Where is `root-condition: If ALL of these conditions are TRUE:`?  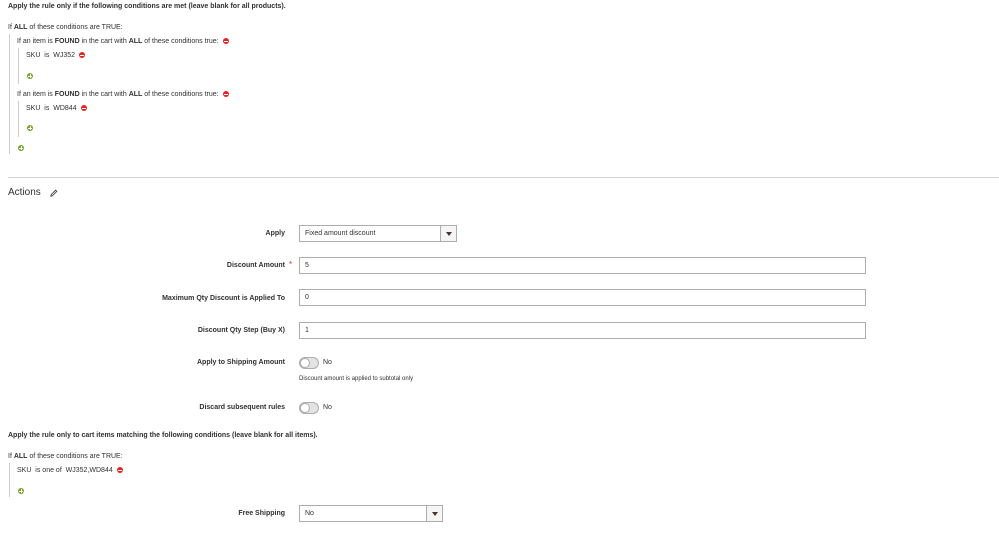 root-condition: If ALL of these conditions are TRUE: is located at coordinates (65, 27).